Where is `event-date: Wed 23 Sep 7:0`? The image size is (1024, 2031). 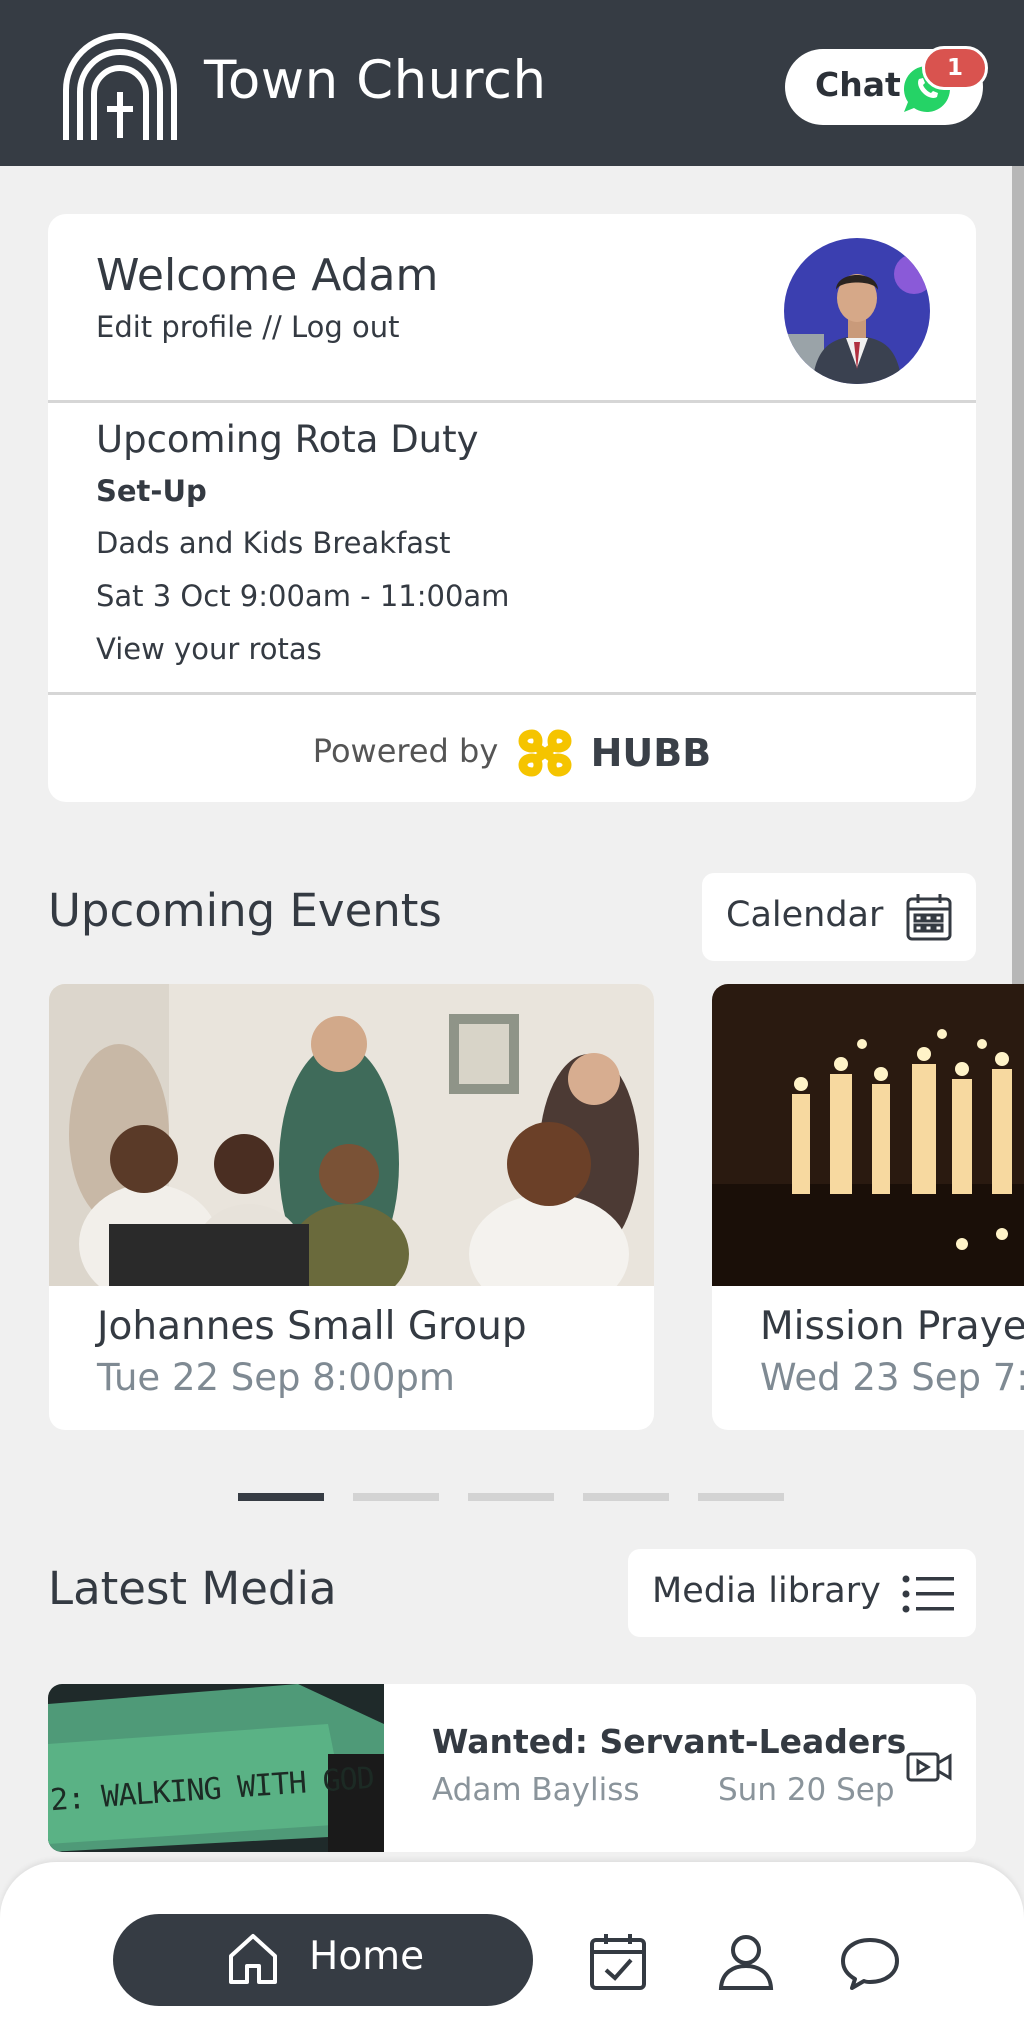
event-date: Wed 23 Sep 7:0 is located at coordinates (892, 1377).